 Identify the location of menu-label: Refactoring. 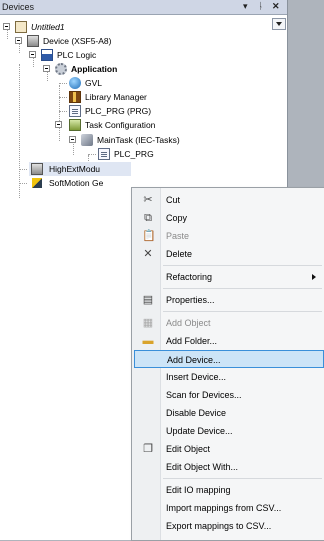
(189, 277).